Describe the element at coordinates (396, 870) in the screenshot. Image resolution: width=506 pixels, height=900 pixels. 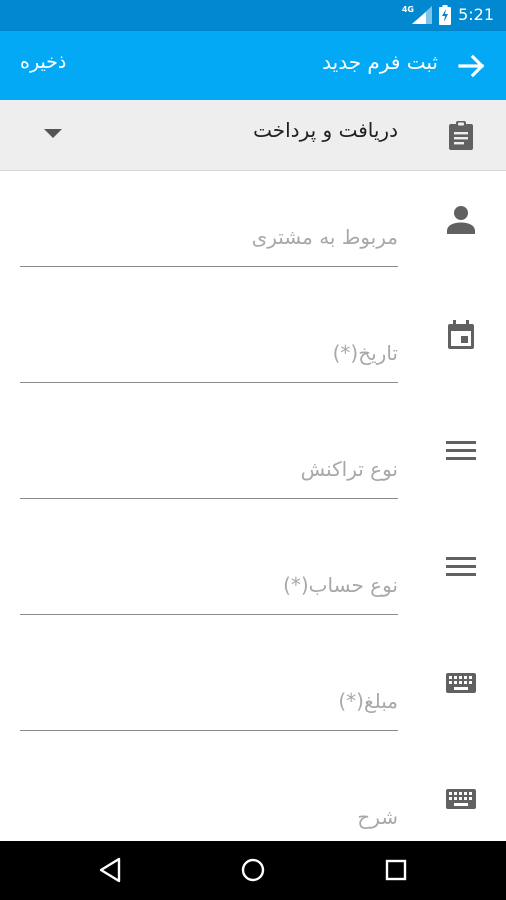
I see `nav-recents-icon` at that location.